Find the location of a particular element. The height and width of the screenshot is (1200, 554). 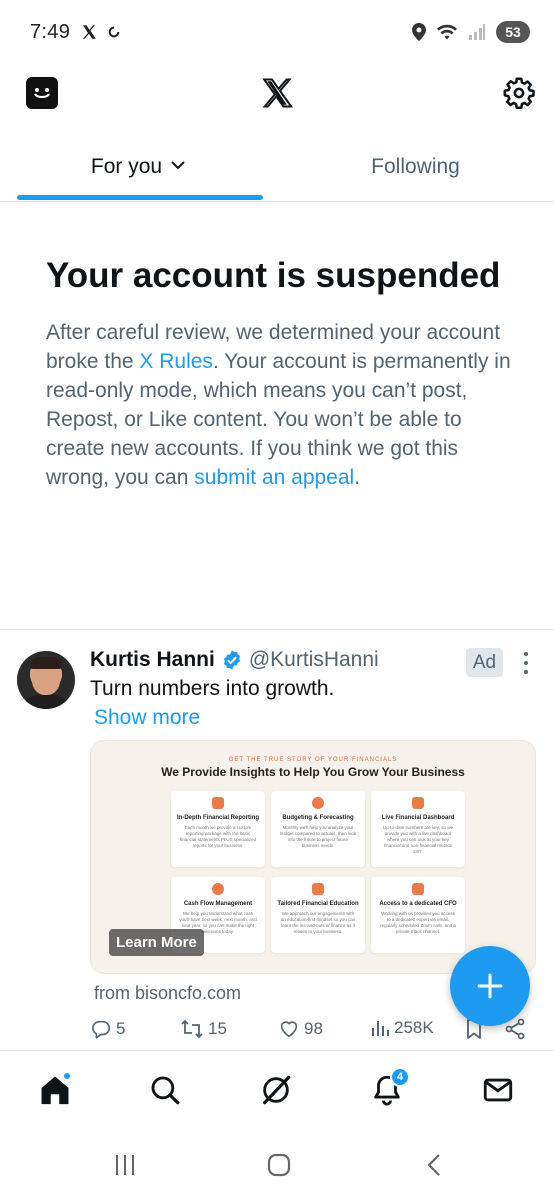

nav-search is located at coordinates (165, 1090).